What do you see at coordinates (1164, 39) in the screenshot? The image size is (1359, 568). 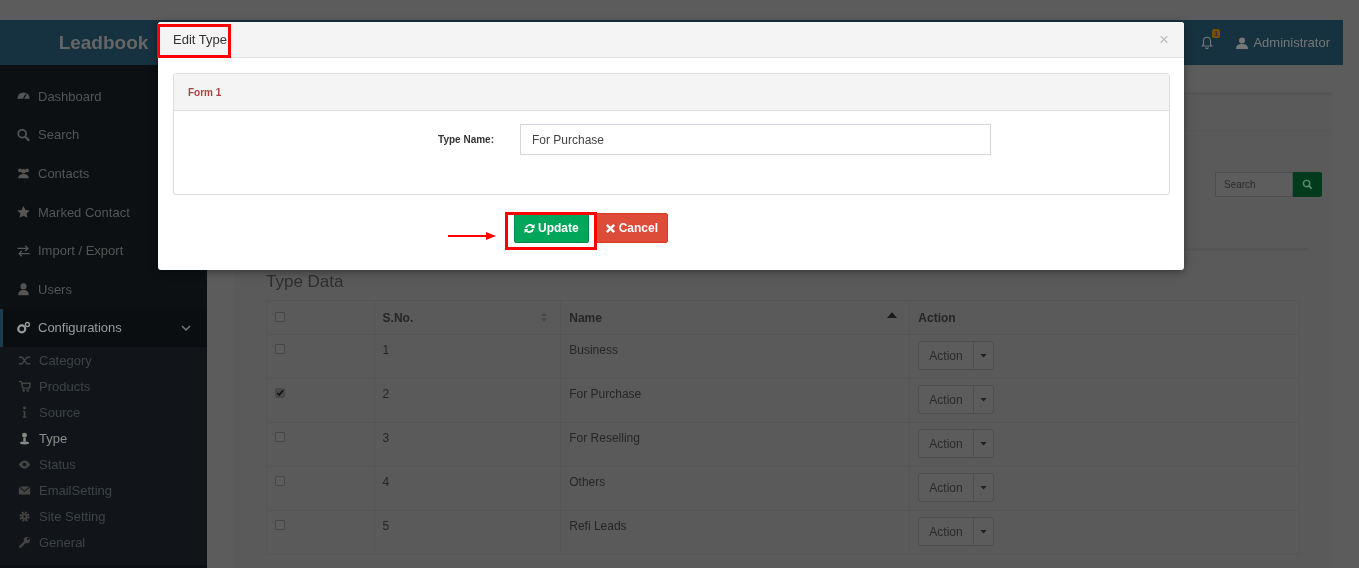 I see `close-button: ×` at bounding box center [1164, 39].